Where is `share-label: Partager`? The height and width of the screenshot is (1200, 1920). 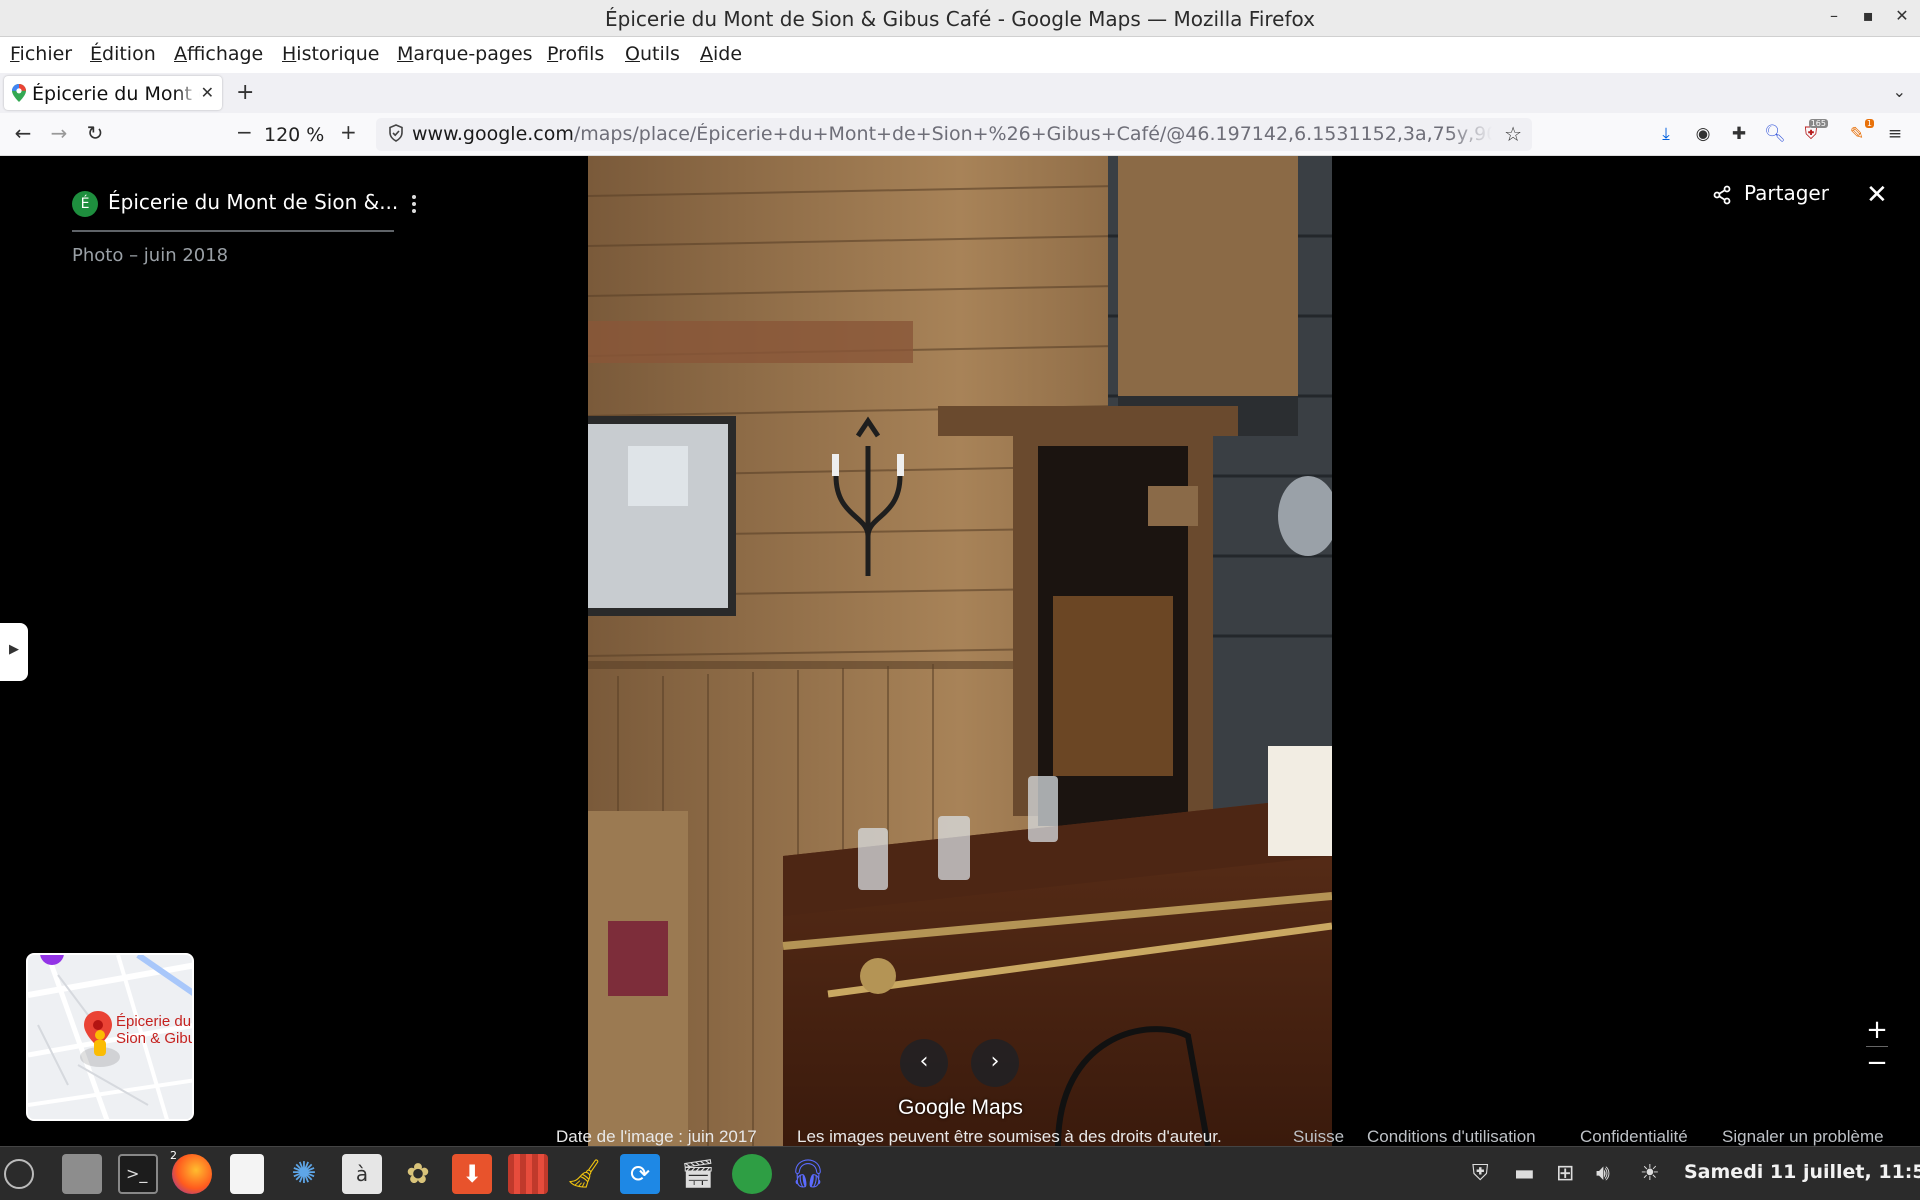 share-label: Partager is located at coordinates (1786, 193).